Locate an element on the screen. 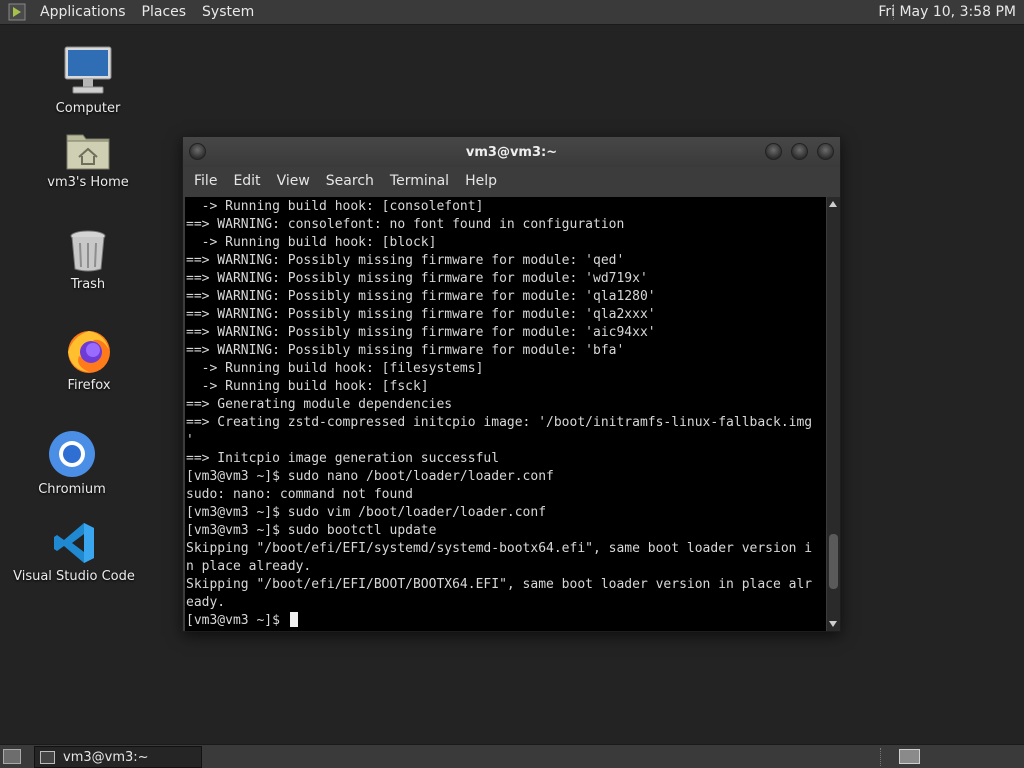 The height and width of the screenshot is (768, 1024). home-folder-icon is located at coordinates (88, 150).